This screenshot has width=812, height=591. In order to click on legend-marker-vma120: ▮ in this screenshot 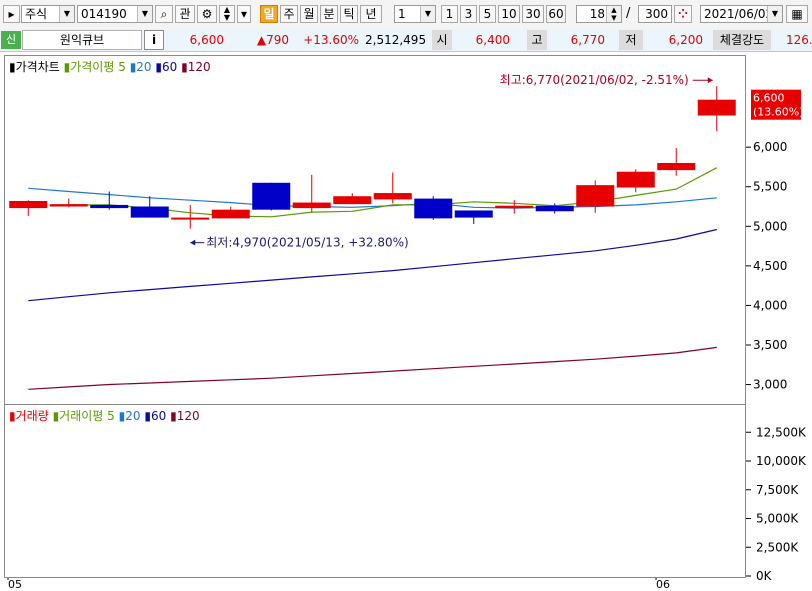, I will do `click(173, 416)`.